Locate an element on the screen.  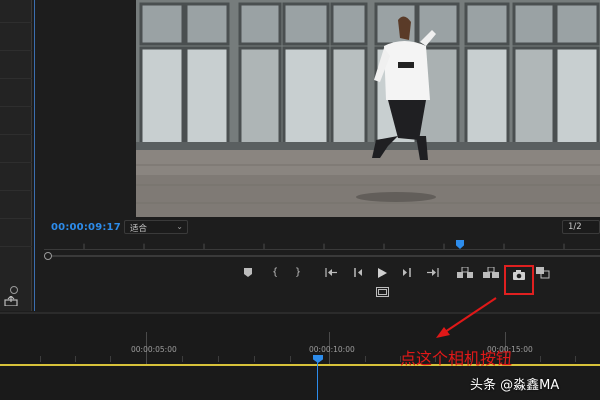
scrollbar-track is located at coordinates (325, 256).